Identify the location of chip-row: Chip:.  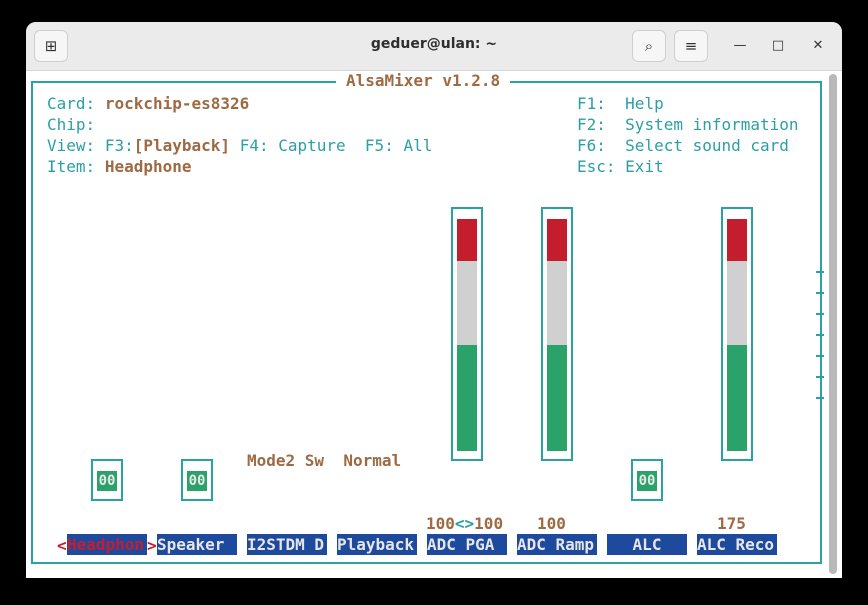
(71, 124).